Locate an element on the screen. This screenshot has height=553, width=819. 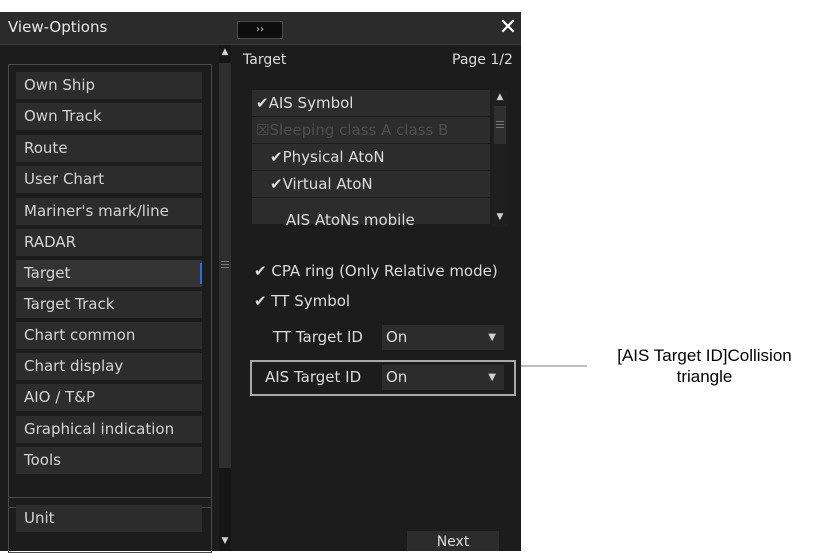
menu-item-target: Target is located at coordinates (109, 273).